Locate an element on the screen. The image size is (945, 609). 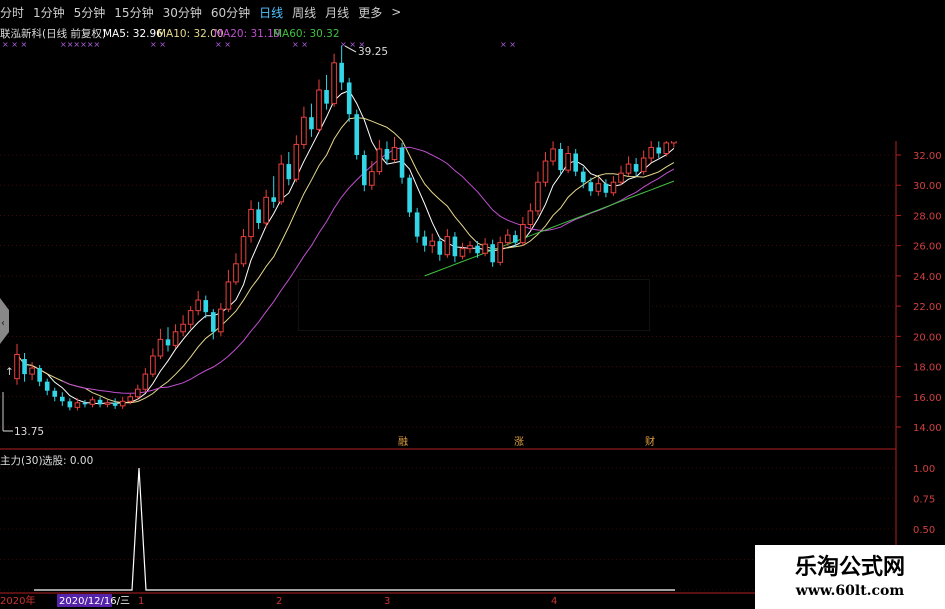
price-tick-label: 22.00 is located at coordinates (927, 307).